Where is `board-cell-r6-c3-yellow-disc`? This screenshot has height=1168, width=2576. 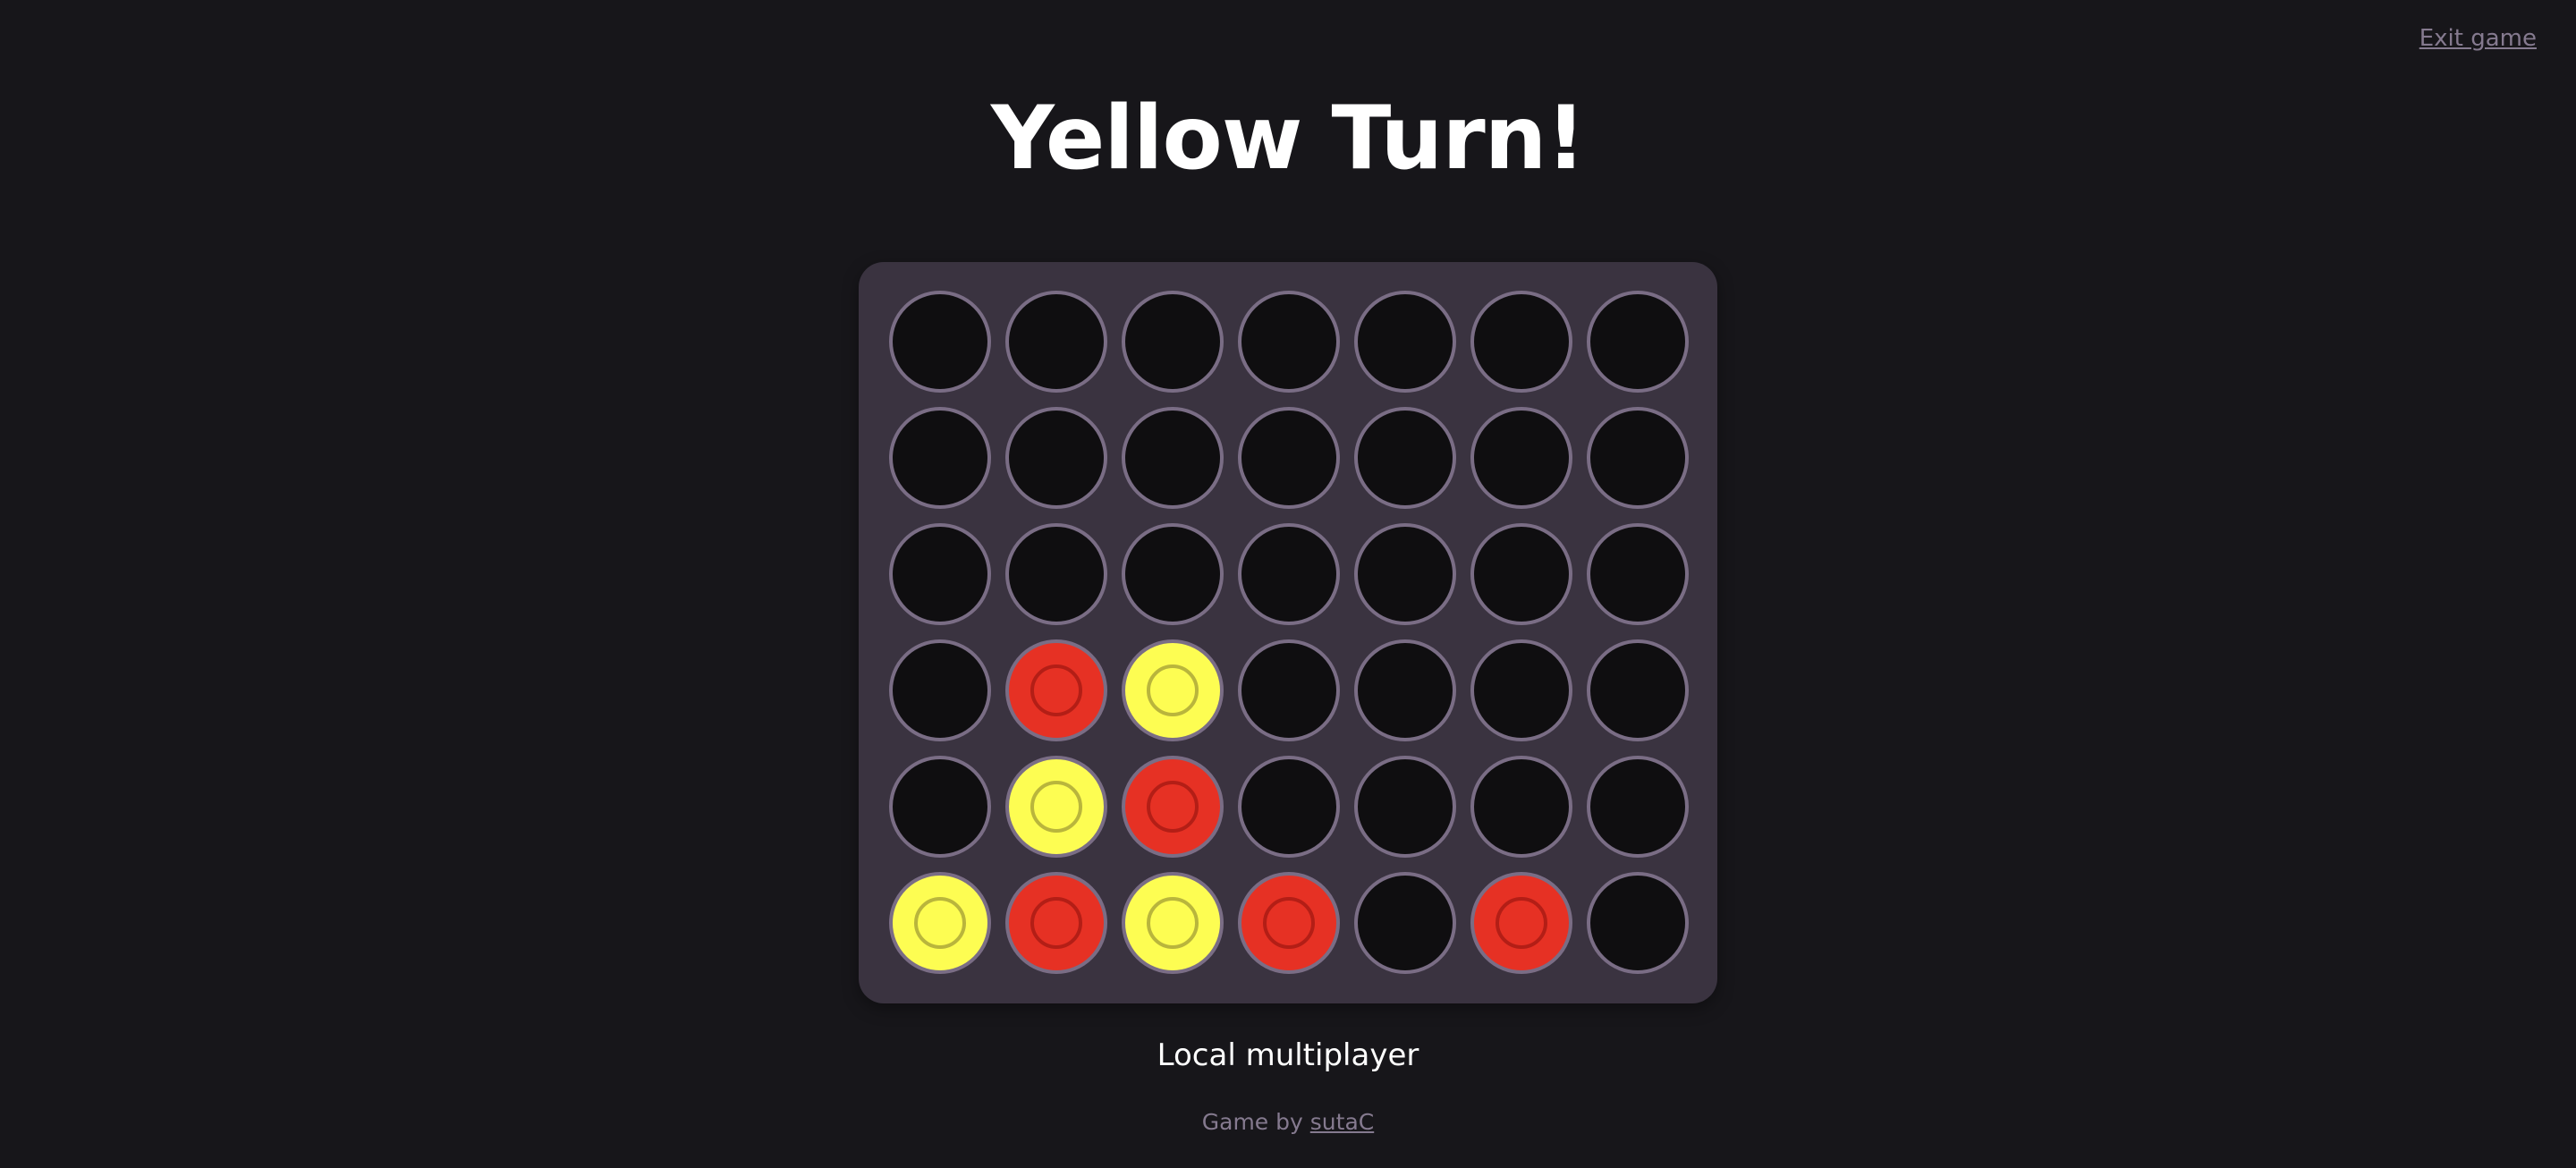 board-cell-r6-c3-yellow-disc is located at coordinates (1173, 923).